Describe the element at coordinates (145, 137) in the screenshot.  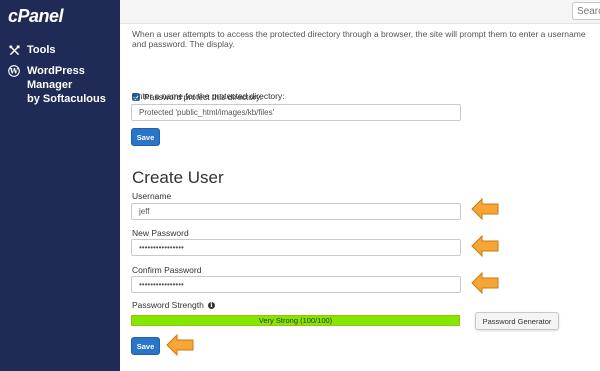
I see `protect-save-button: Save` at that location.